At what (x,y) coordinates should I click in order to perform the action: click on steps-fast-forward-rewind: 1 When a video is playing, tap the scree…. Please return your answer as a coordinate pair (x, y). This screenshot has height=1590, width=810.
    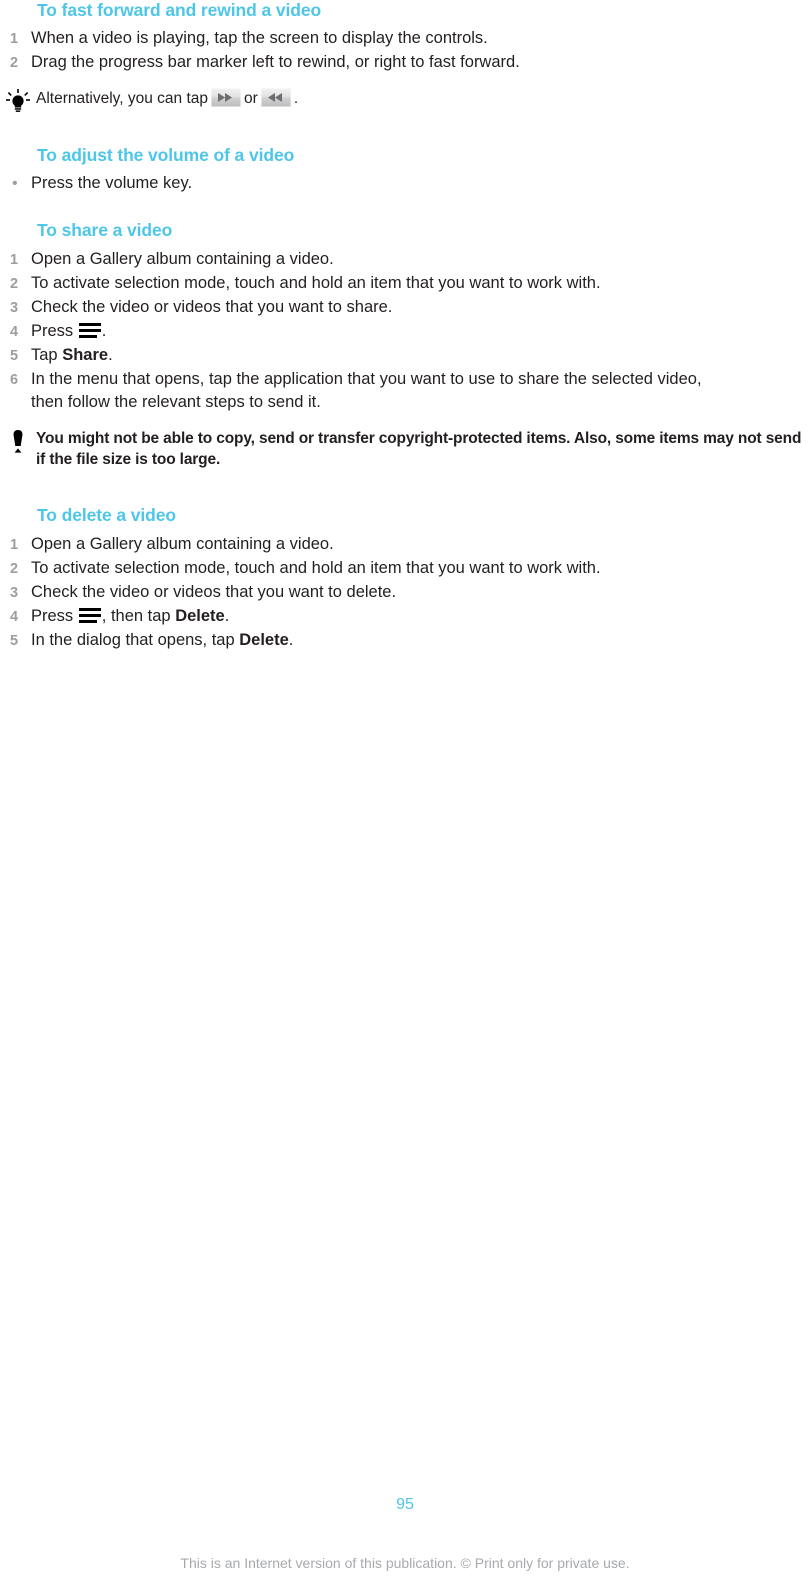
    Looking at the image, I should click on (407, 51).